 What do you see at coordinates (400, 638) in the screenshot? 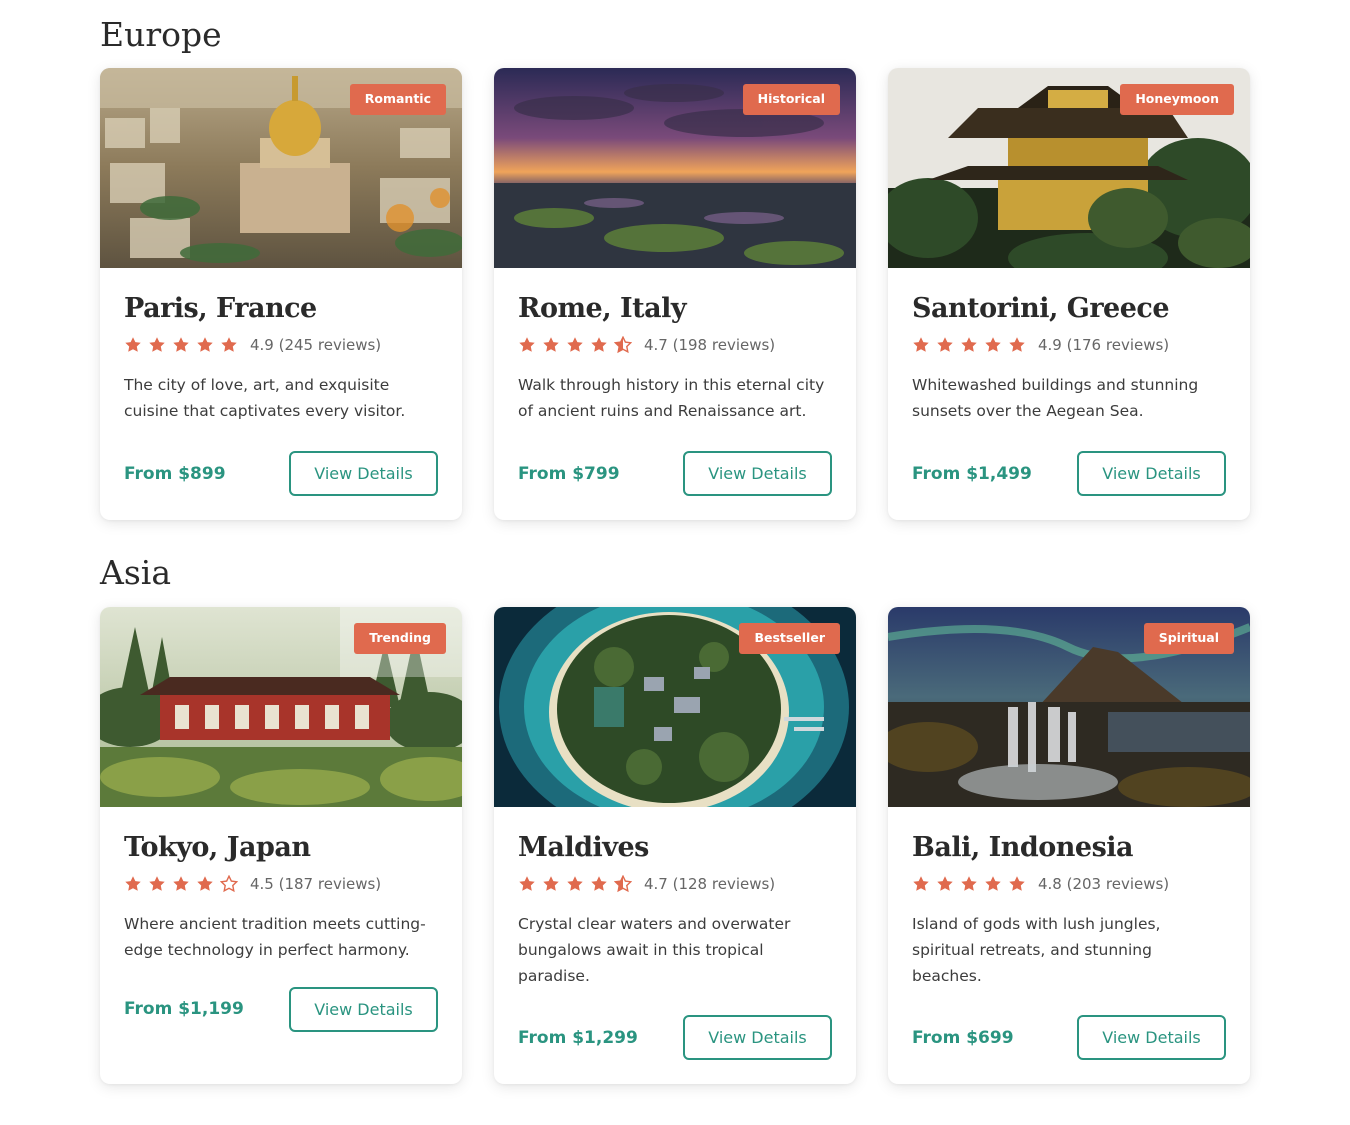
I see `tag-badge: Trending` at bounding box center [400, 638].